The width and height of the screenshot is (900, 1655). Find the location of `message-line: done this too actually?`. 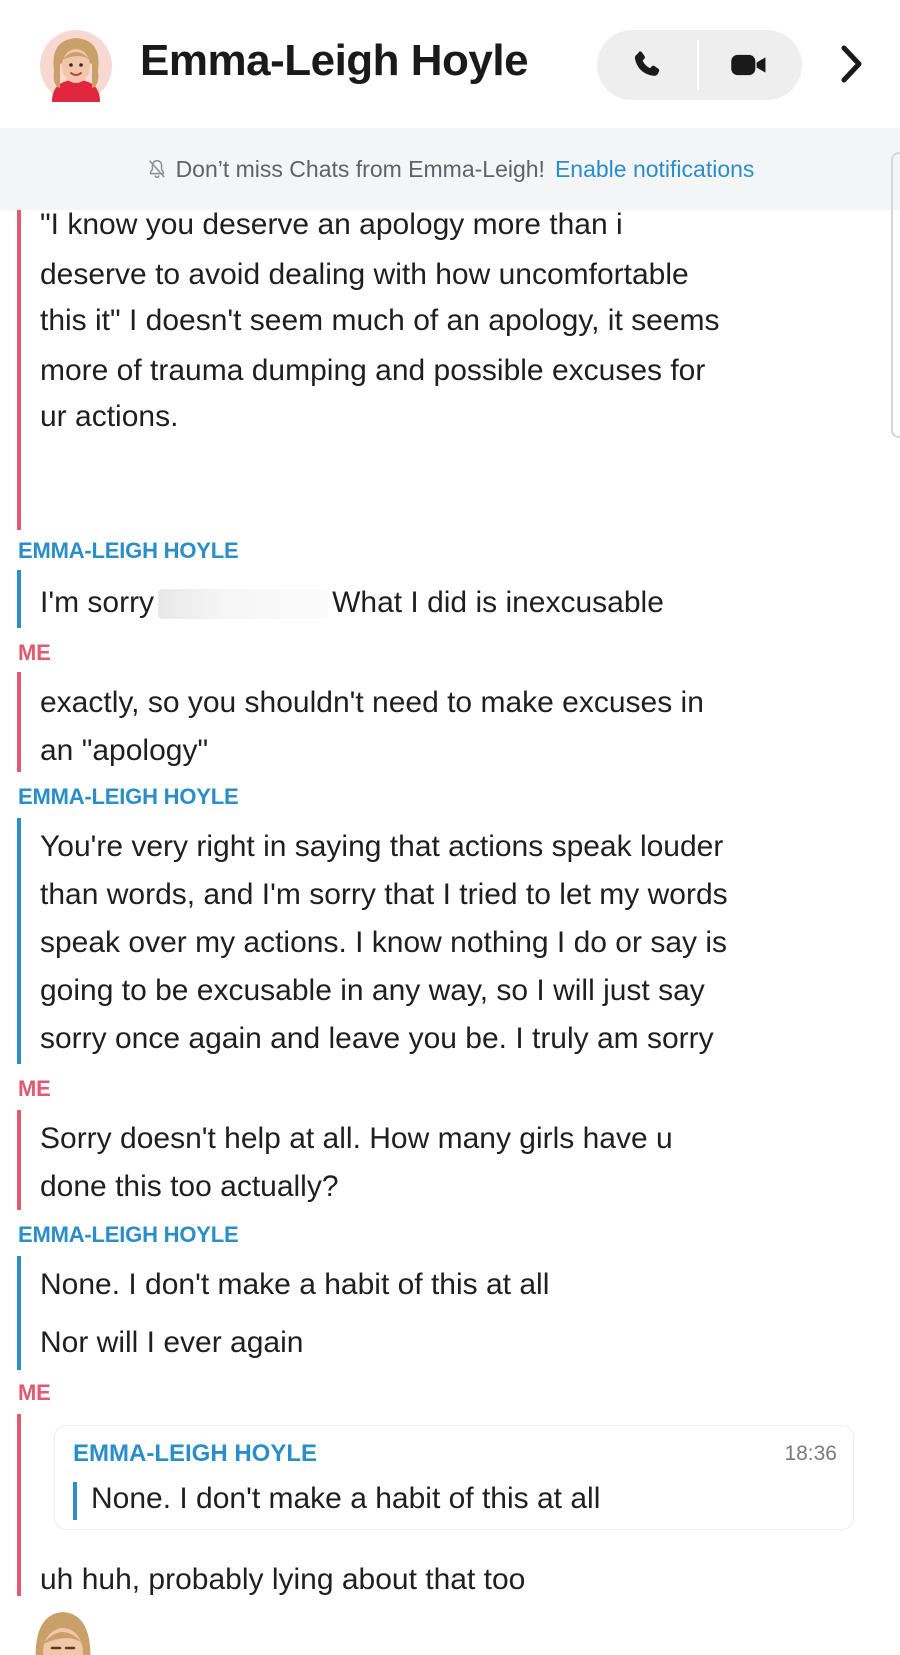

message-line: done this too actually? is located at coordinates (189, 1186).